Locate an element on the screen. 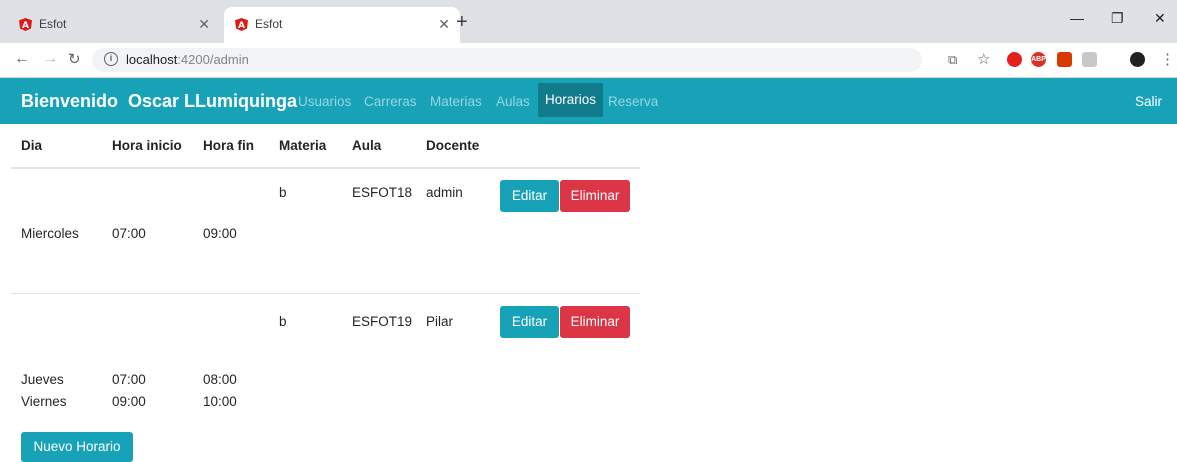 The width and height of the screenshot is (1177, 462). address-bar: i localhost:4200/admin is located at coordinates (507, 60).